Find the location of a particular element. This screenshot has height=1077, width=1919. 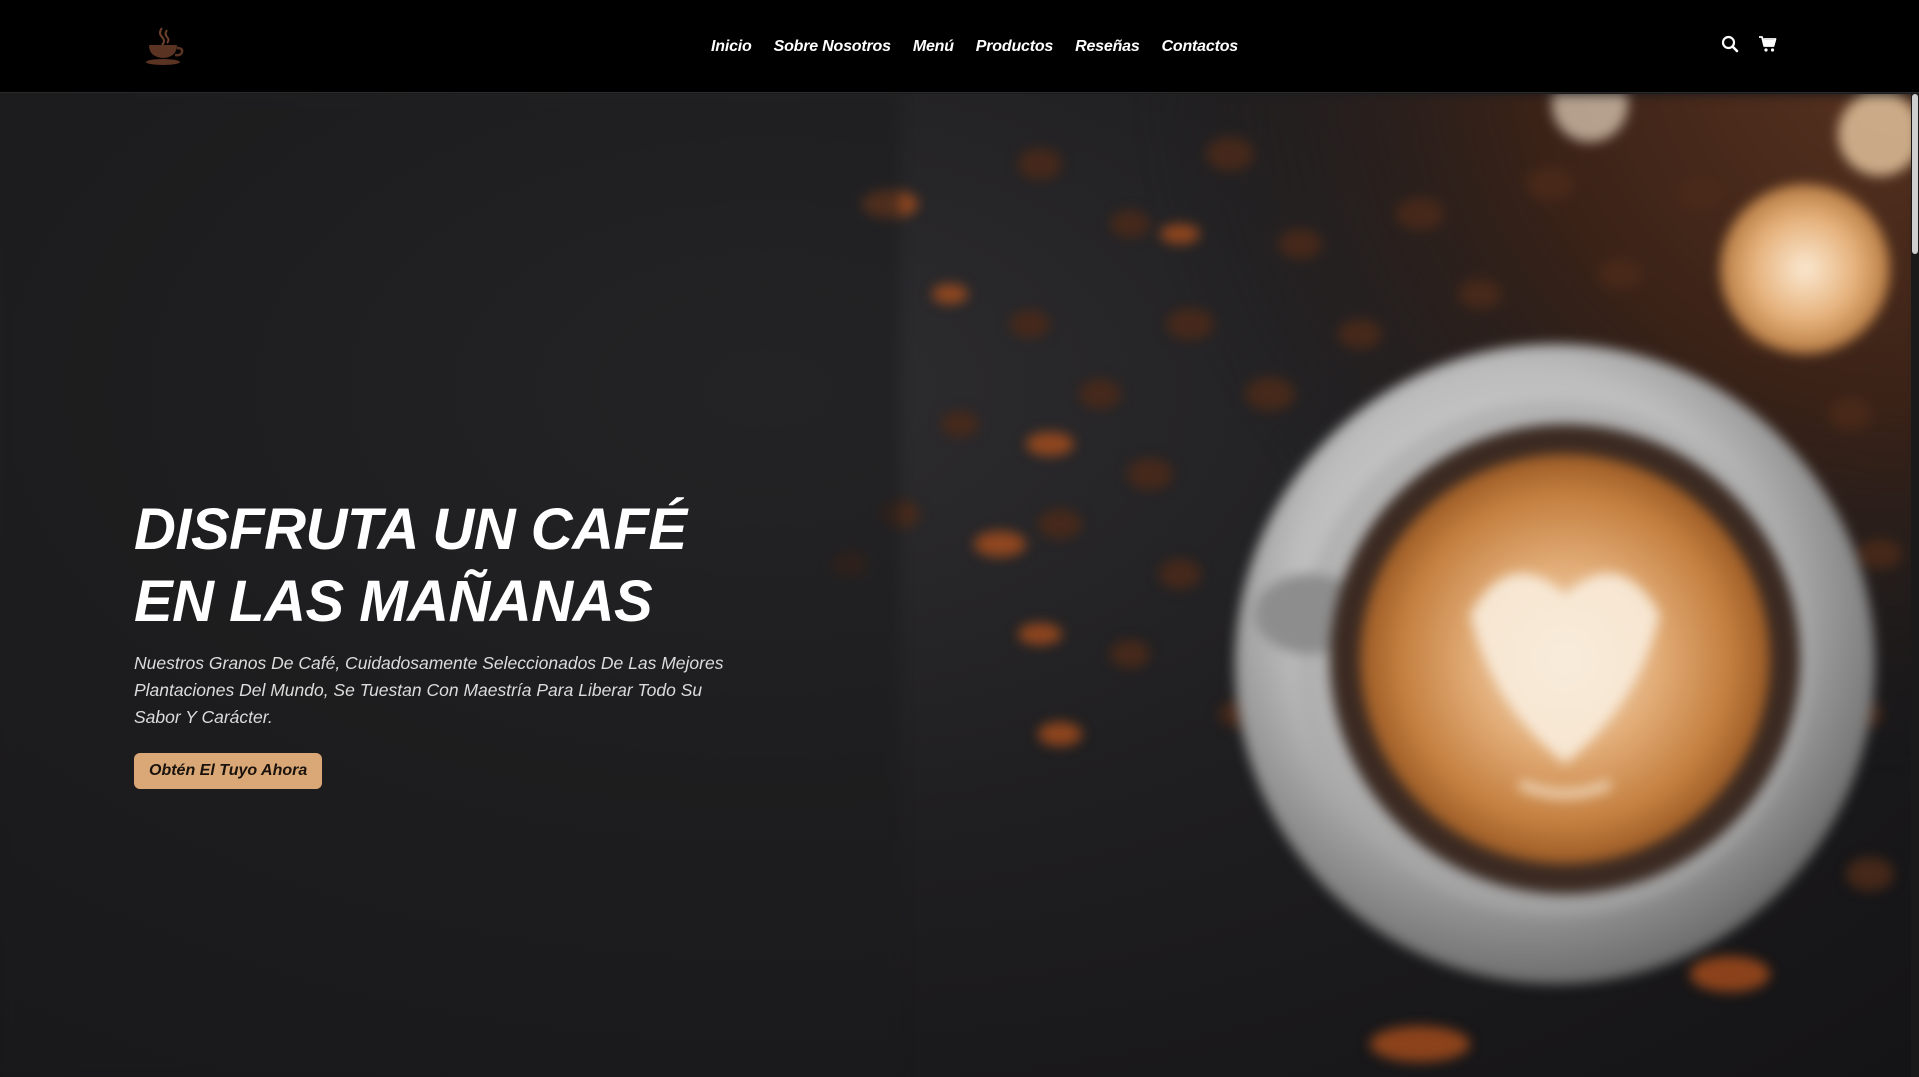

cart-button is located at coordinates (1768, 44).